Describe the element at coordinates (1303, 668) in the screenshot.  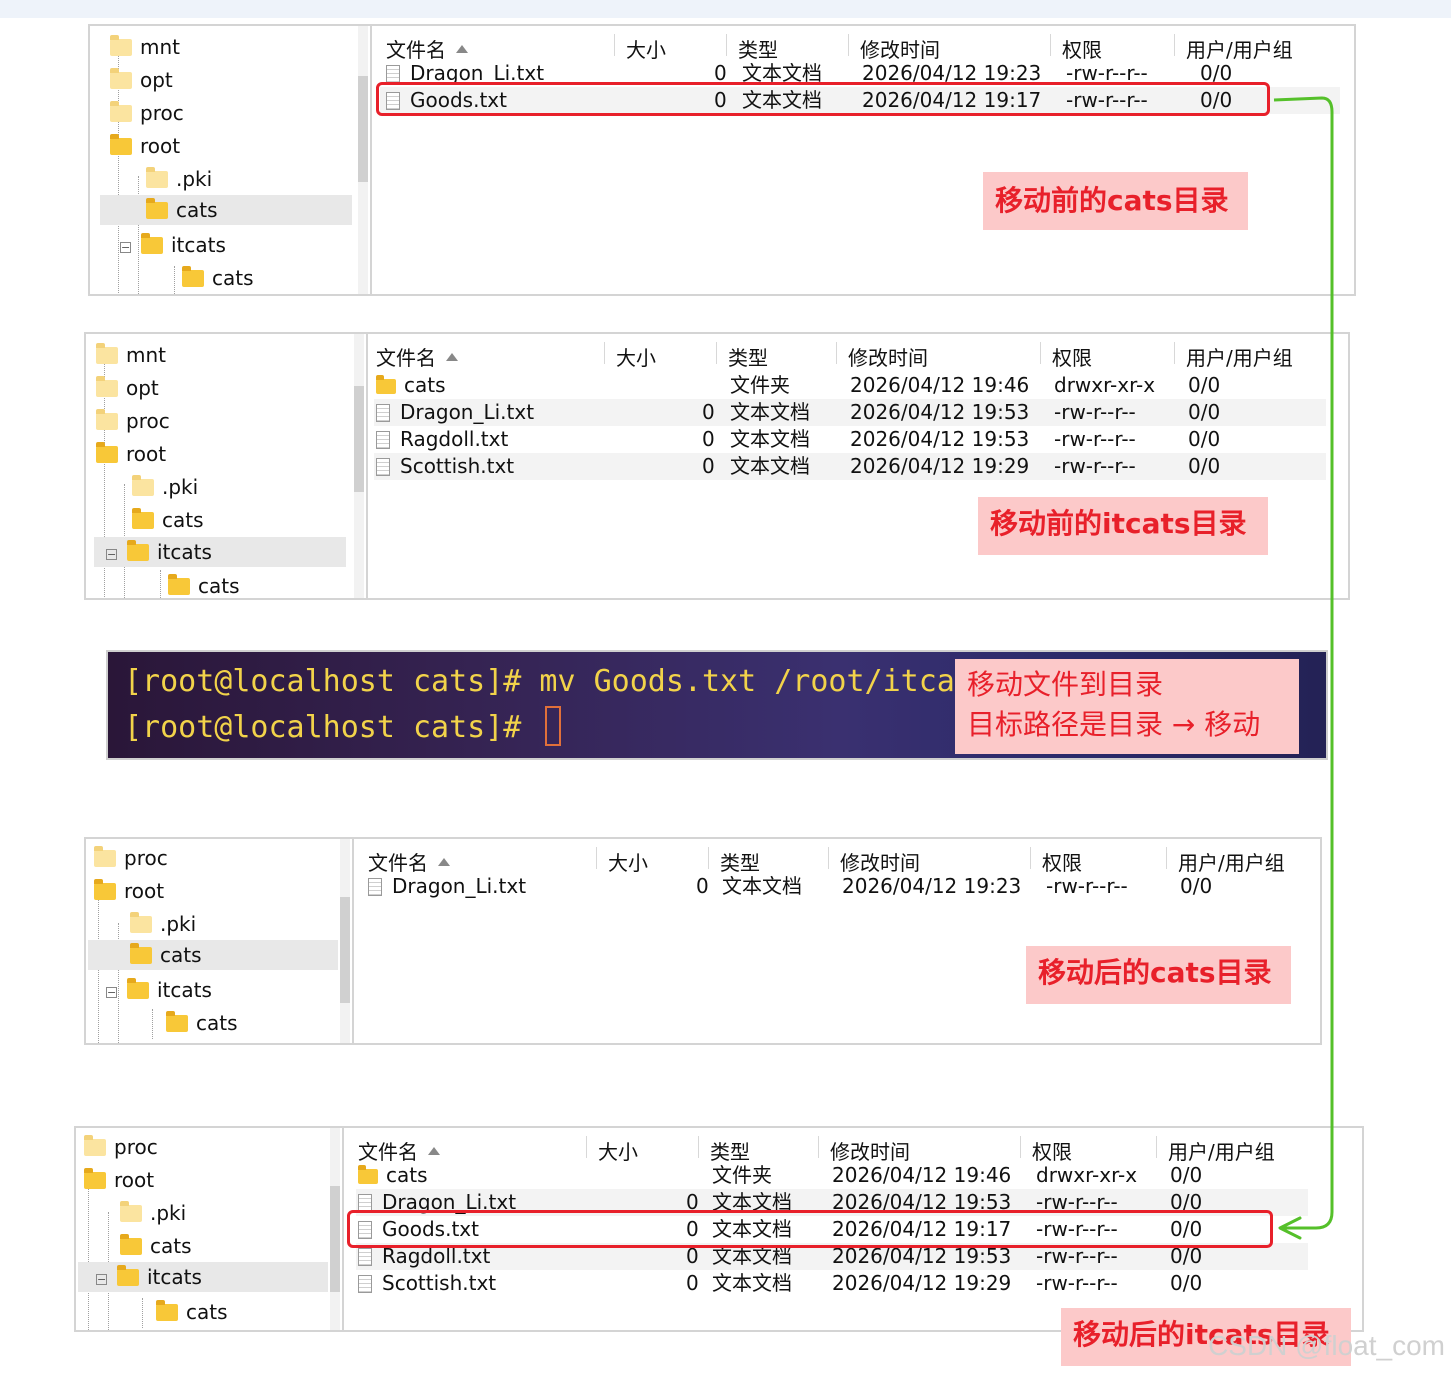
I see `move-arrow-icon` at that location.